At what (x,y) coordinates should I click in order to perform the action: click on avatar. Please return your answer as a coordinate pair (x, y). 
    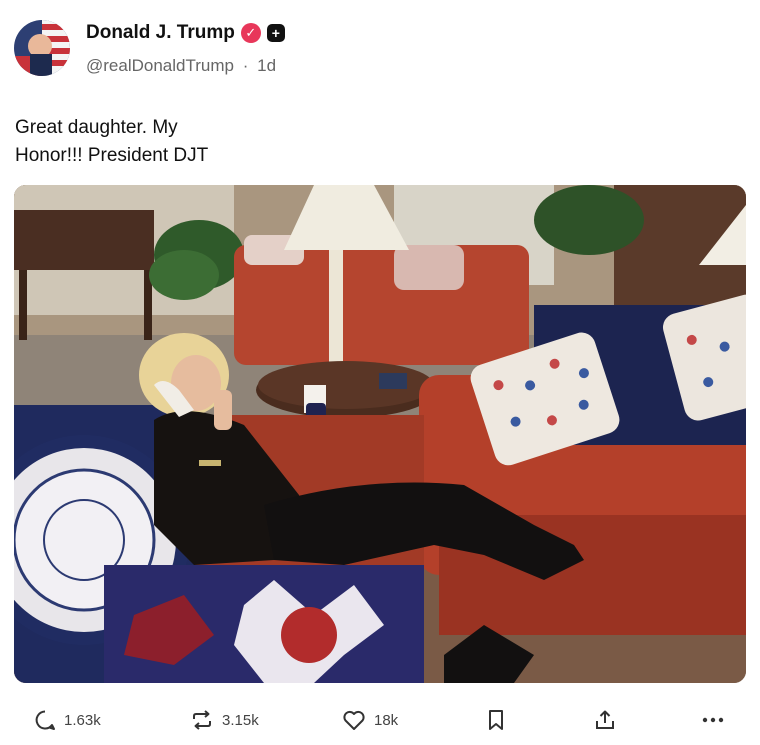
    Looking at the image, I should click on (42, 48).